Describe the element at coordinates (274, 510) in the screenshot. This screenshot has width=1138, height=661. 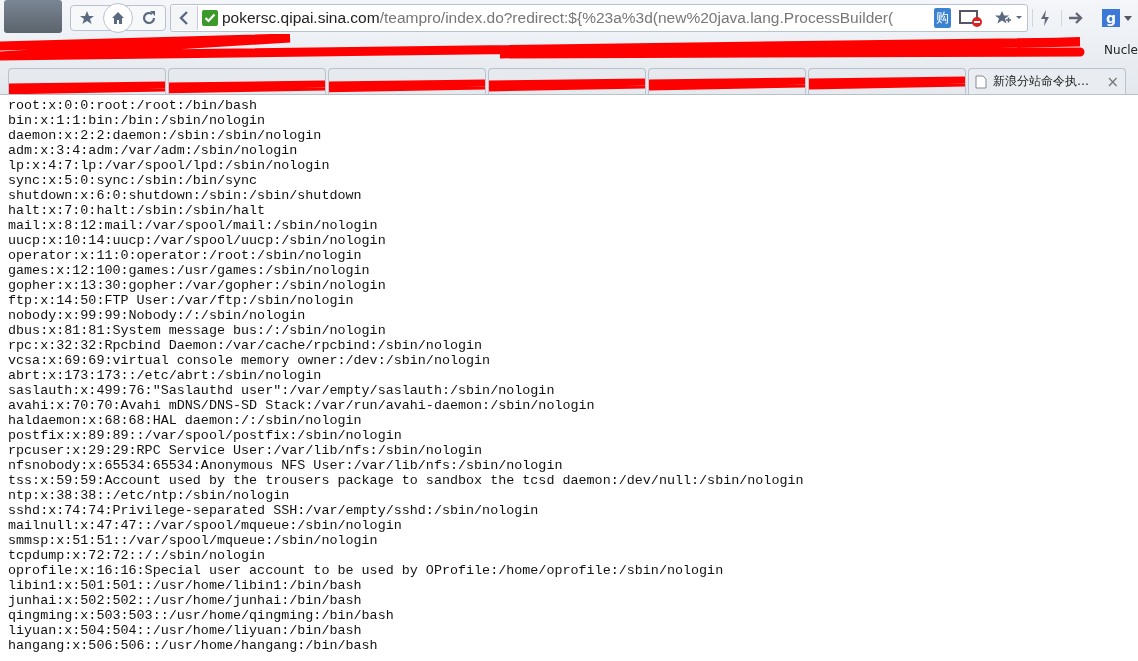
I see `text-line: sshd:x:74:74:Privilege-separated SSH:/var/empty/sshd:/sbin/nologin` at that location.